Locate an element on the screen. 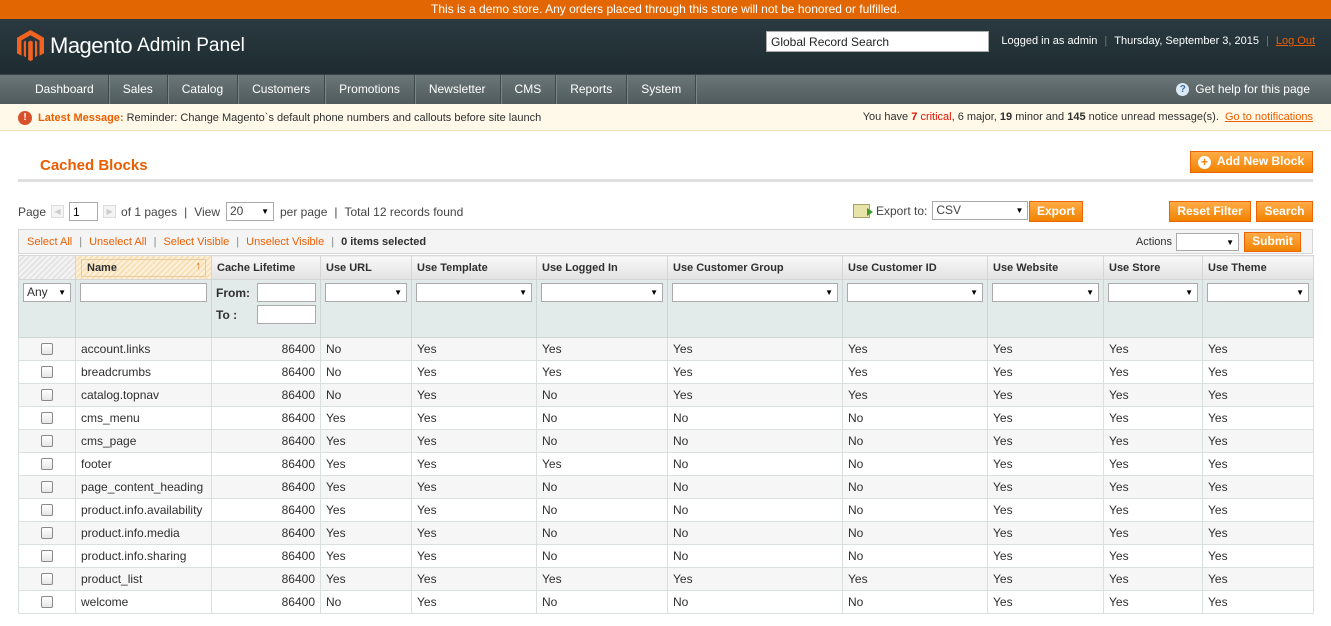  table-cell: product.info.availability is located at coordinates (143, 510).